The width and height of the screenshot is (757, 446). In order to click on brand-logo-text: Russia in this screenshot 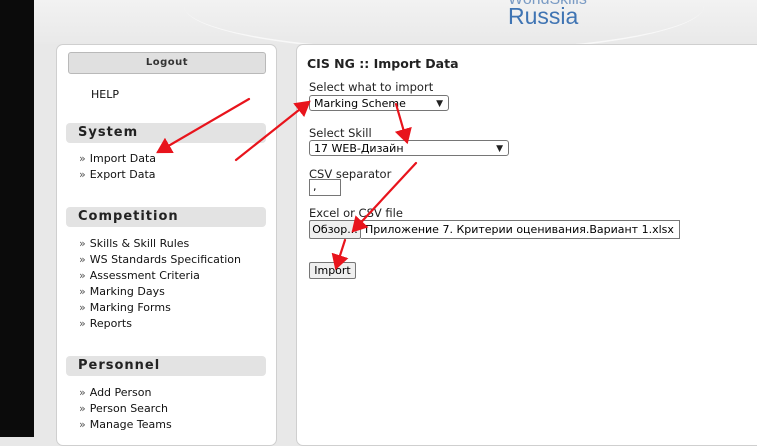, I will do `click(543, 16)`.